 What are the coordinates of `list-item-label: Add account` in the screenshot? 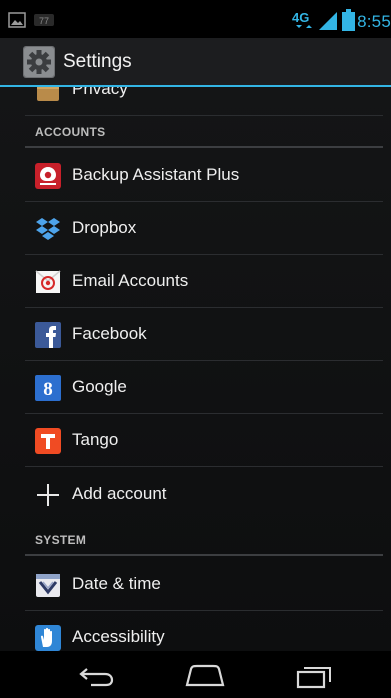 It's located at (119, 493).